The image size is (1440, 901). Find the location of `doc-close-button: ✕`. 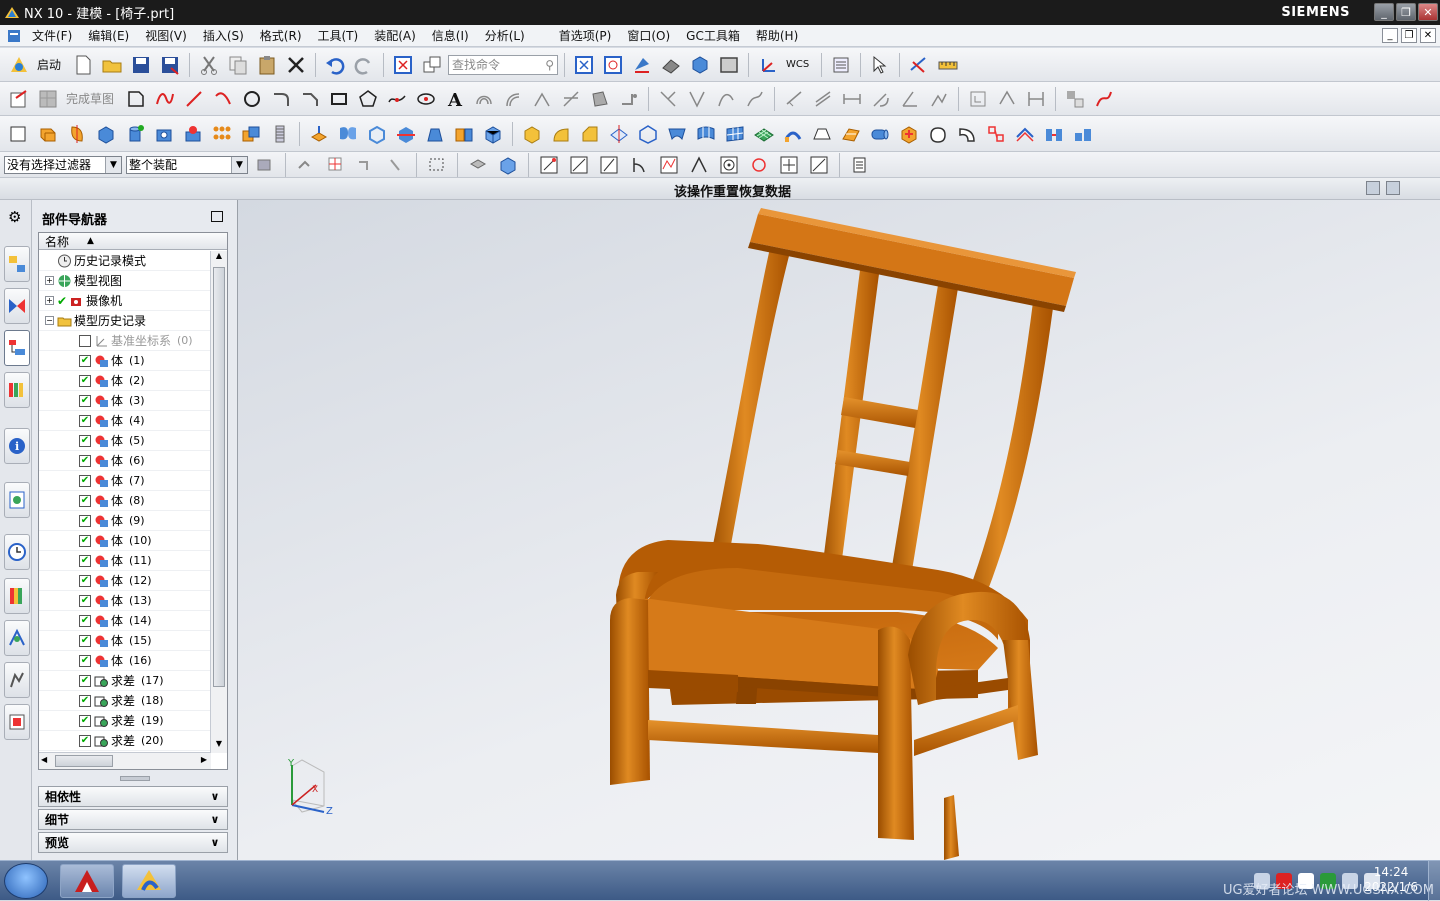

doc-close-button: ✕ is located at coordinates (1428, 35).